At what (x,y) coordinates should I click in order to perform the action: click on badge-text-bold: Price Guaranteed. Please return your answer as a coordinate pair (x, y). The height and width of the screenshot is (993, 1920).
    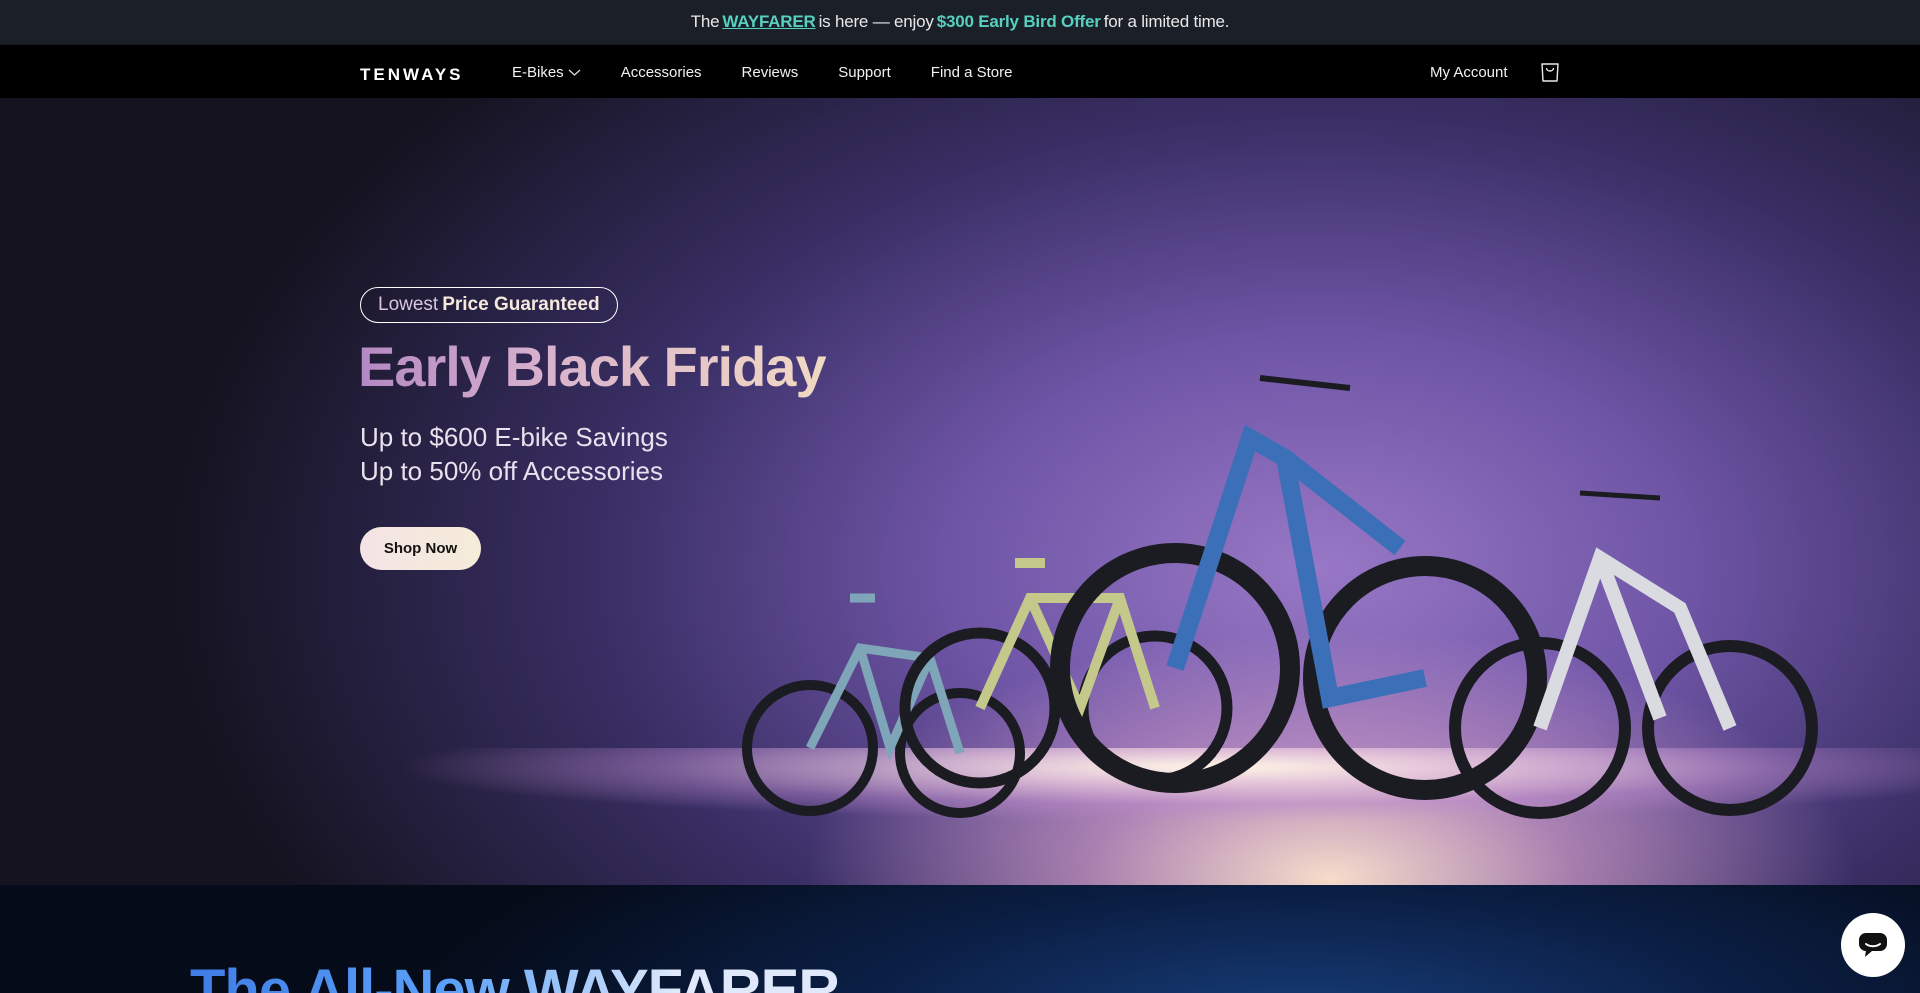
    Looking at the image, I should click on (521, 304).